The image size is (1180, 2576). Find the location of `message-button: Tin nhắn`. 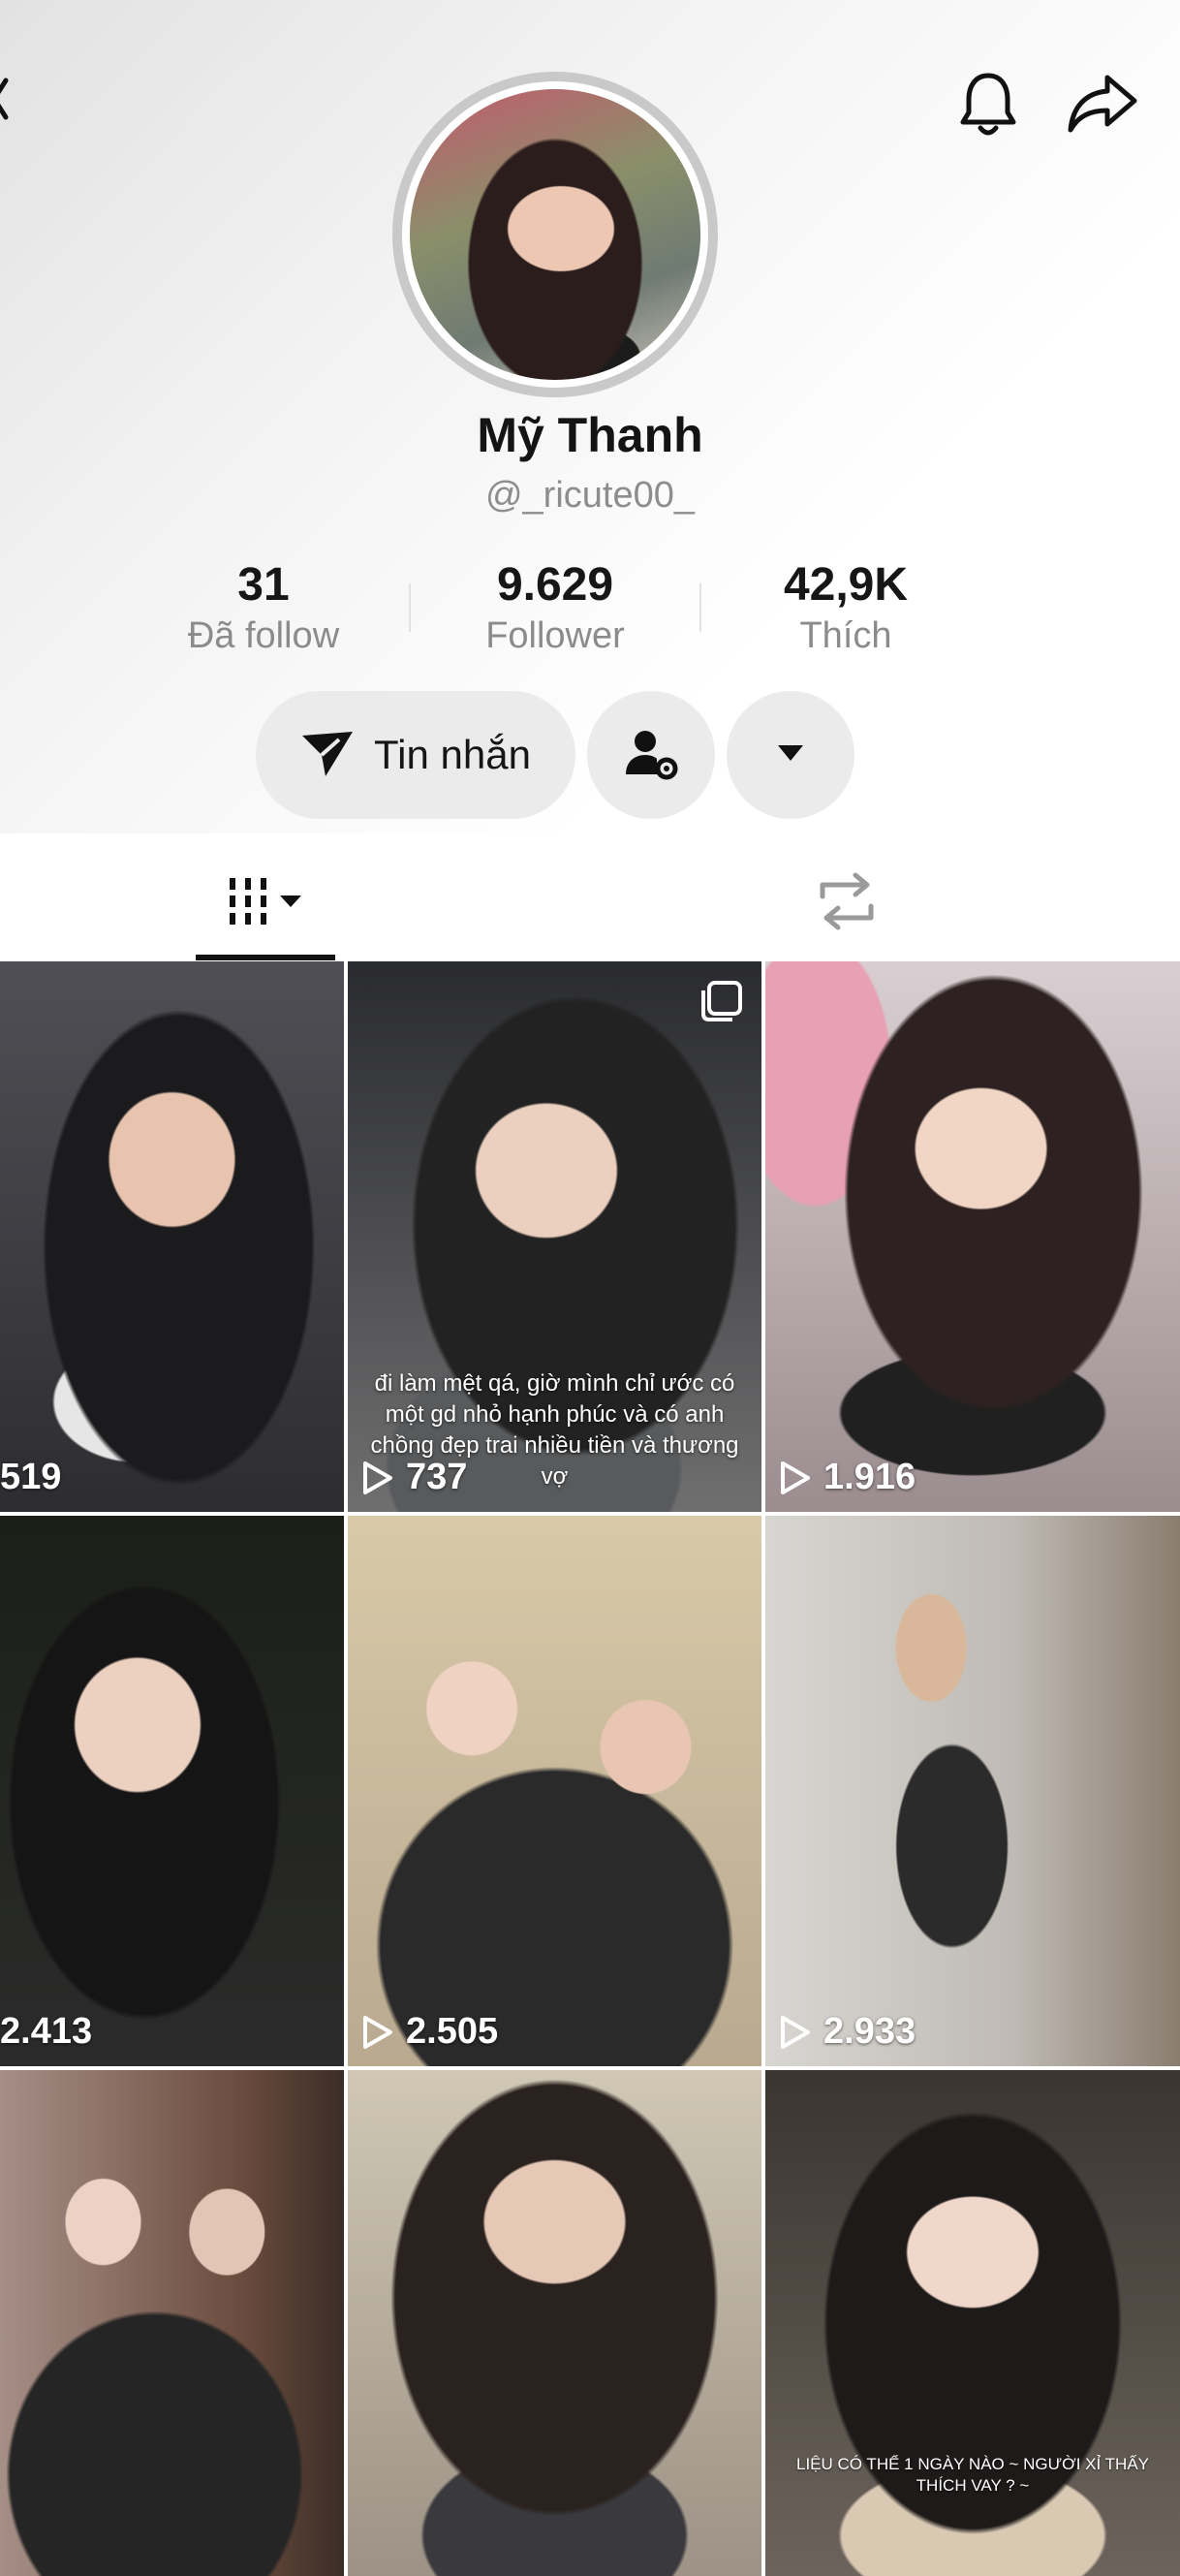

message-button: Tin nhắn is located at coordinates (416, 755).